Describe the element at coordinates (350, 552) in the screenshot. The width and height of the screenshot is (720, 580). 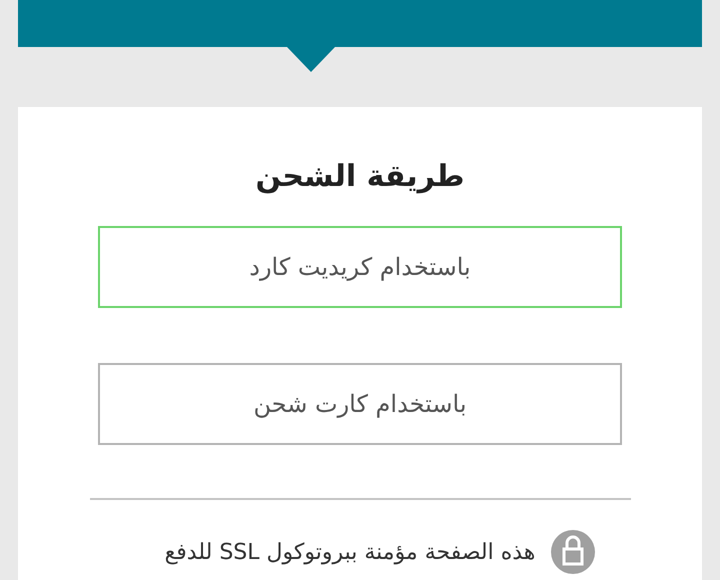
I see `security-note: هذه الصفحة مؤمنة ببروتوكول SSL للدفع` at that location.